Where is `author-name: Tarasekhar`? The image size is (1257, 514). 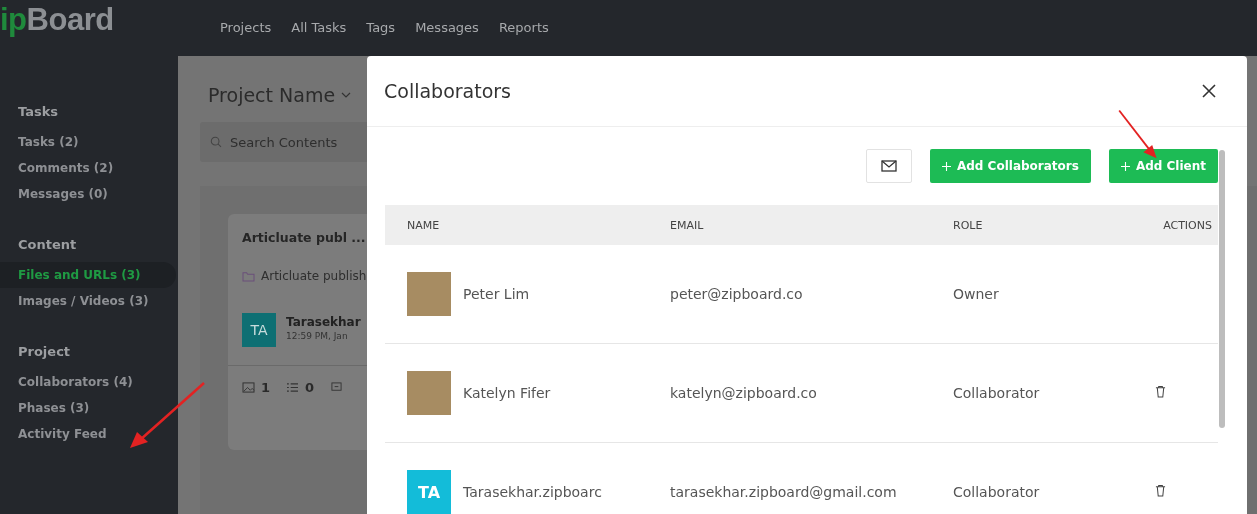 author-name: Tarasekhar is located at coordinates (323, 322).